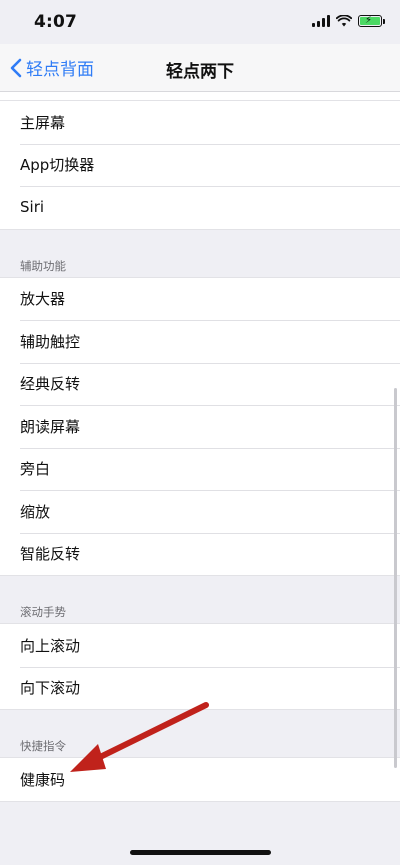 The height and width of the screenshot is (865, 400). What do you see at coordinates (200, 469) in the screenshot?
I see `option-voiceover: 旁白` at bounding box center [200, 469].